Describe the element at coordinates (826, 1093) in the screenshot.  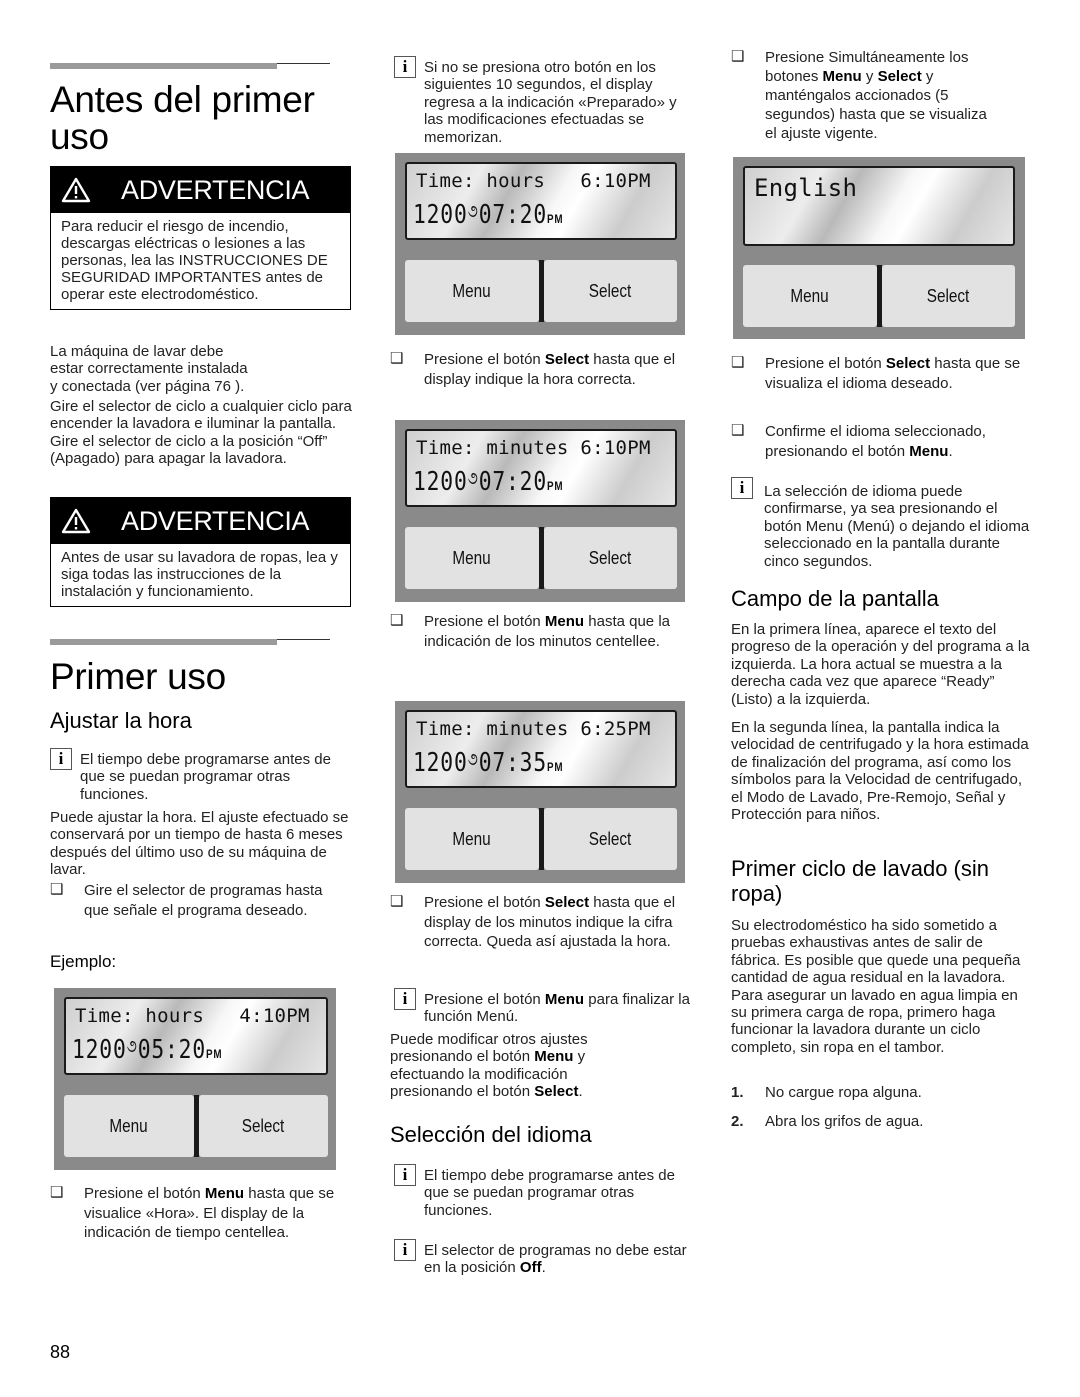
I see `step-item: 1. No cargue ropa alguna.` at that location.